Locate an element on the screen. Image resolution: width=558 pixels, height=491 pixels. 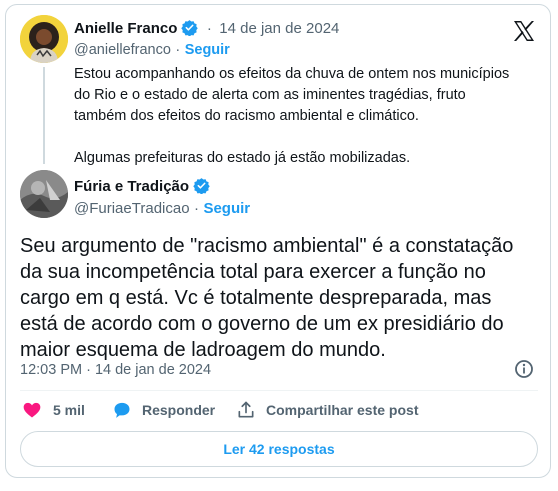
reply-button: Responder is located at coordinates (163, 410).